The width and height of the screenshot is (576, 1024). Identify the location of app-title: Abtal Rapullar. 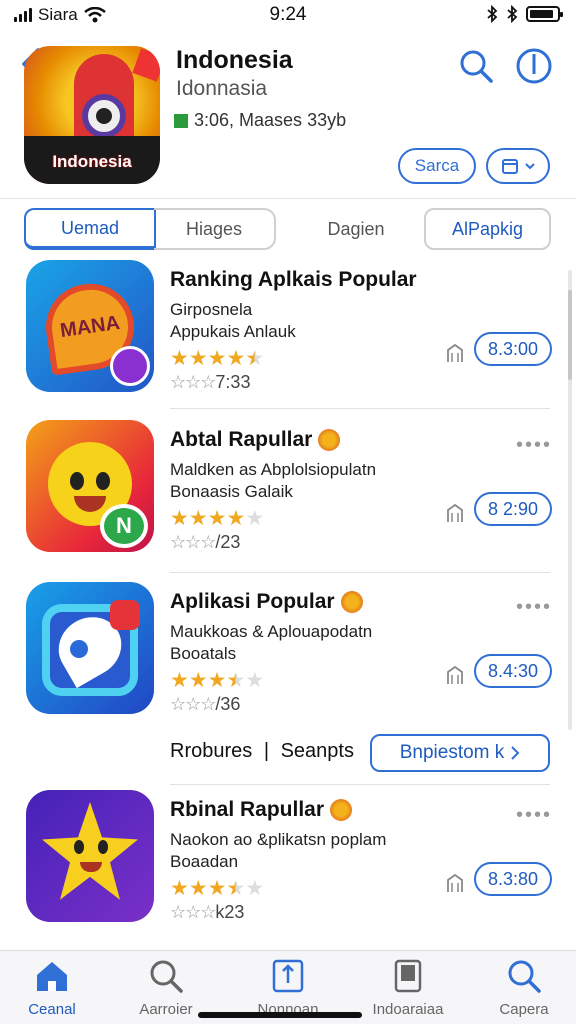
(255, 440).